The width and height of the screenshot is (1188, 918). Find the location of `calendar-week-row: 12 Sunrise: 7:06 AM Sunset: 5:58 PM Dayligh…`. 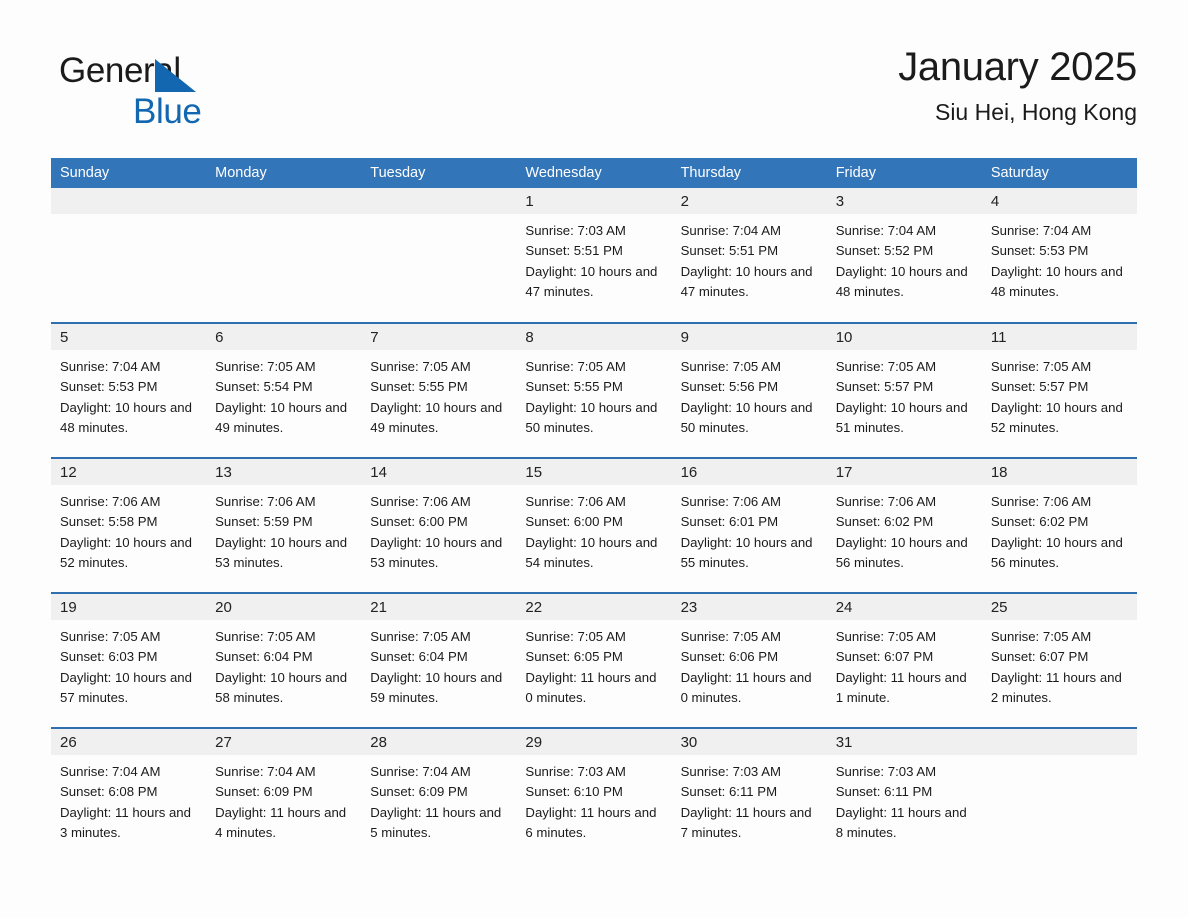

calendar-week-row: 12 Sunrise: 7:06 AM Sunset: 5:58 PM Dayligh… is located at coordinates (594, 525).